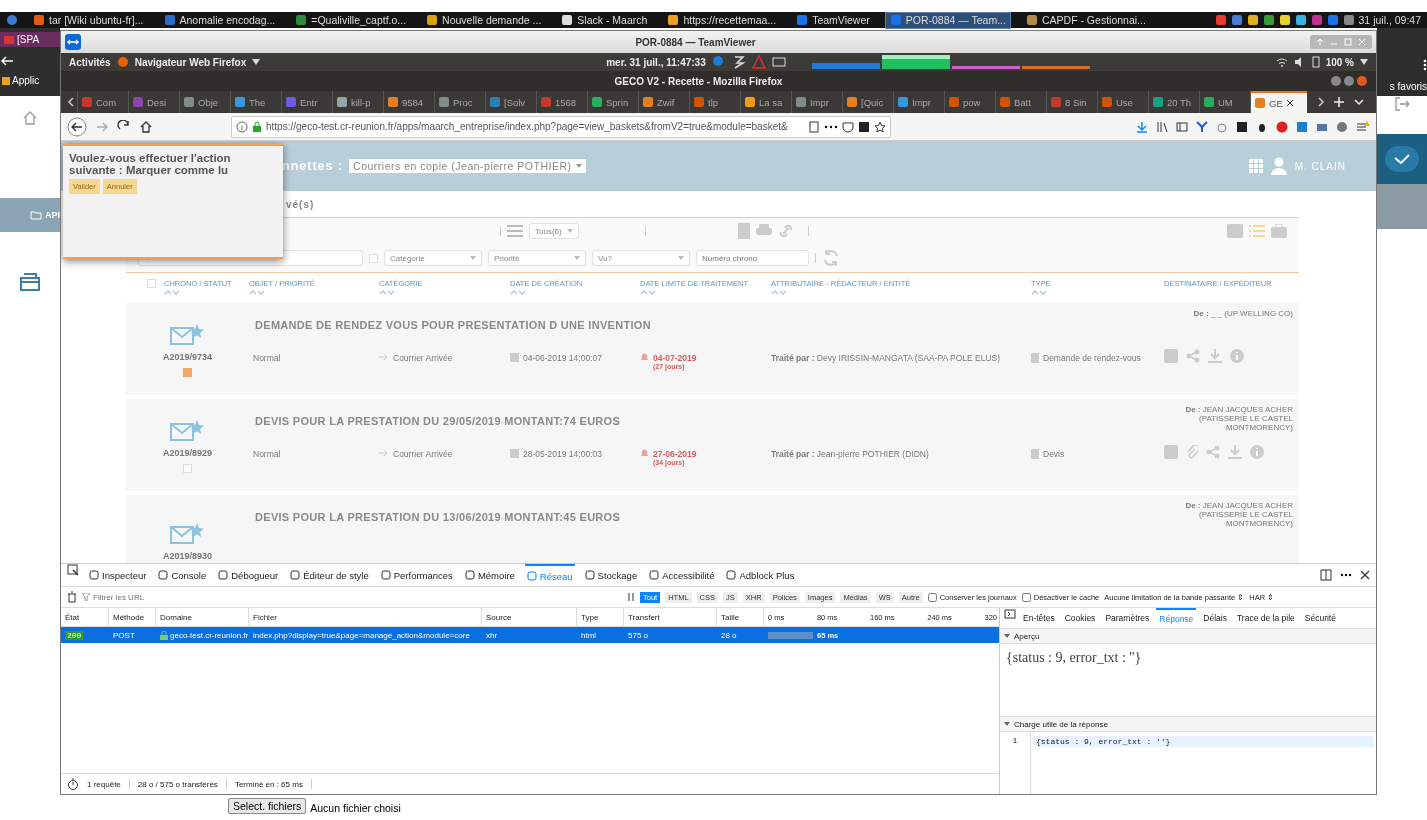 The image size is (1427, 820). What do you see at coordinates (499, 617) in the screenshot?
I see `column-header: Source` at bounding box center [499, 617].